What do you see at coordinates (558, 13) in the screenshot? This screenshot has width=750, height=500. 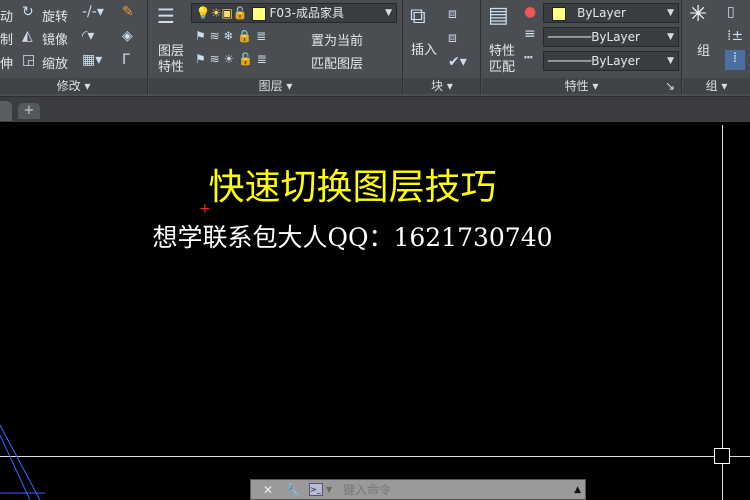 I see `color-swatch` at bounding box center [558, 13].